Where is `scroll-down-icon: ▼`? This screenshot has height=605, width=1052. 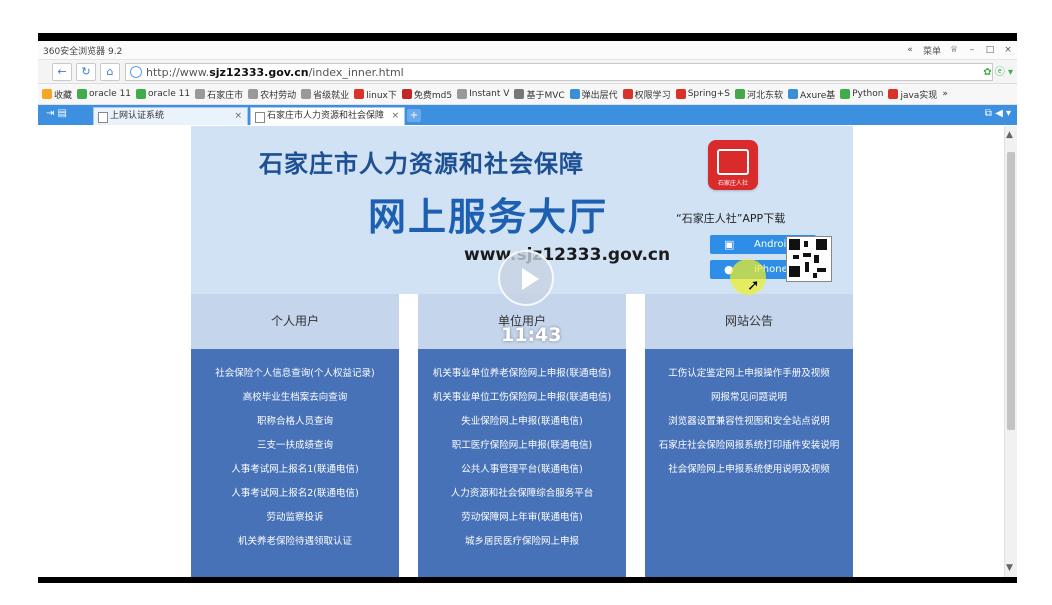
scroll-down-icon: ▼ is located at coordinates (1009, 568).